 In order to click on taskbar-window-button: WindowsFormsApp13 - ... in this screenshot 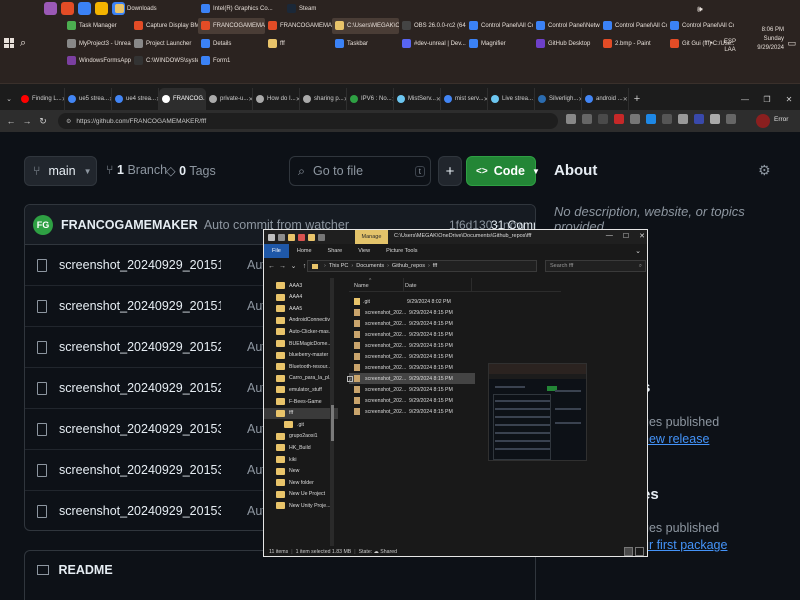, I will do `click(97, 61)`.